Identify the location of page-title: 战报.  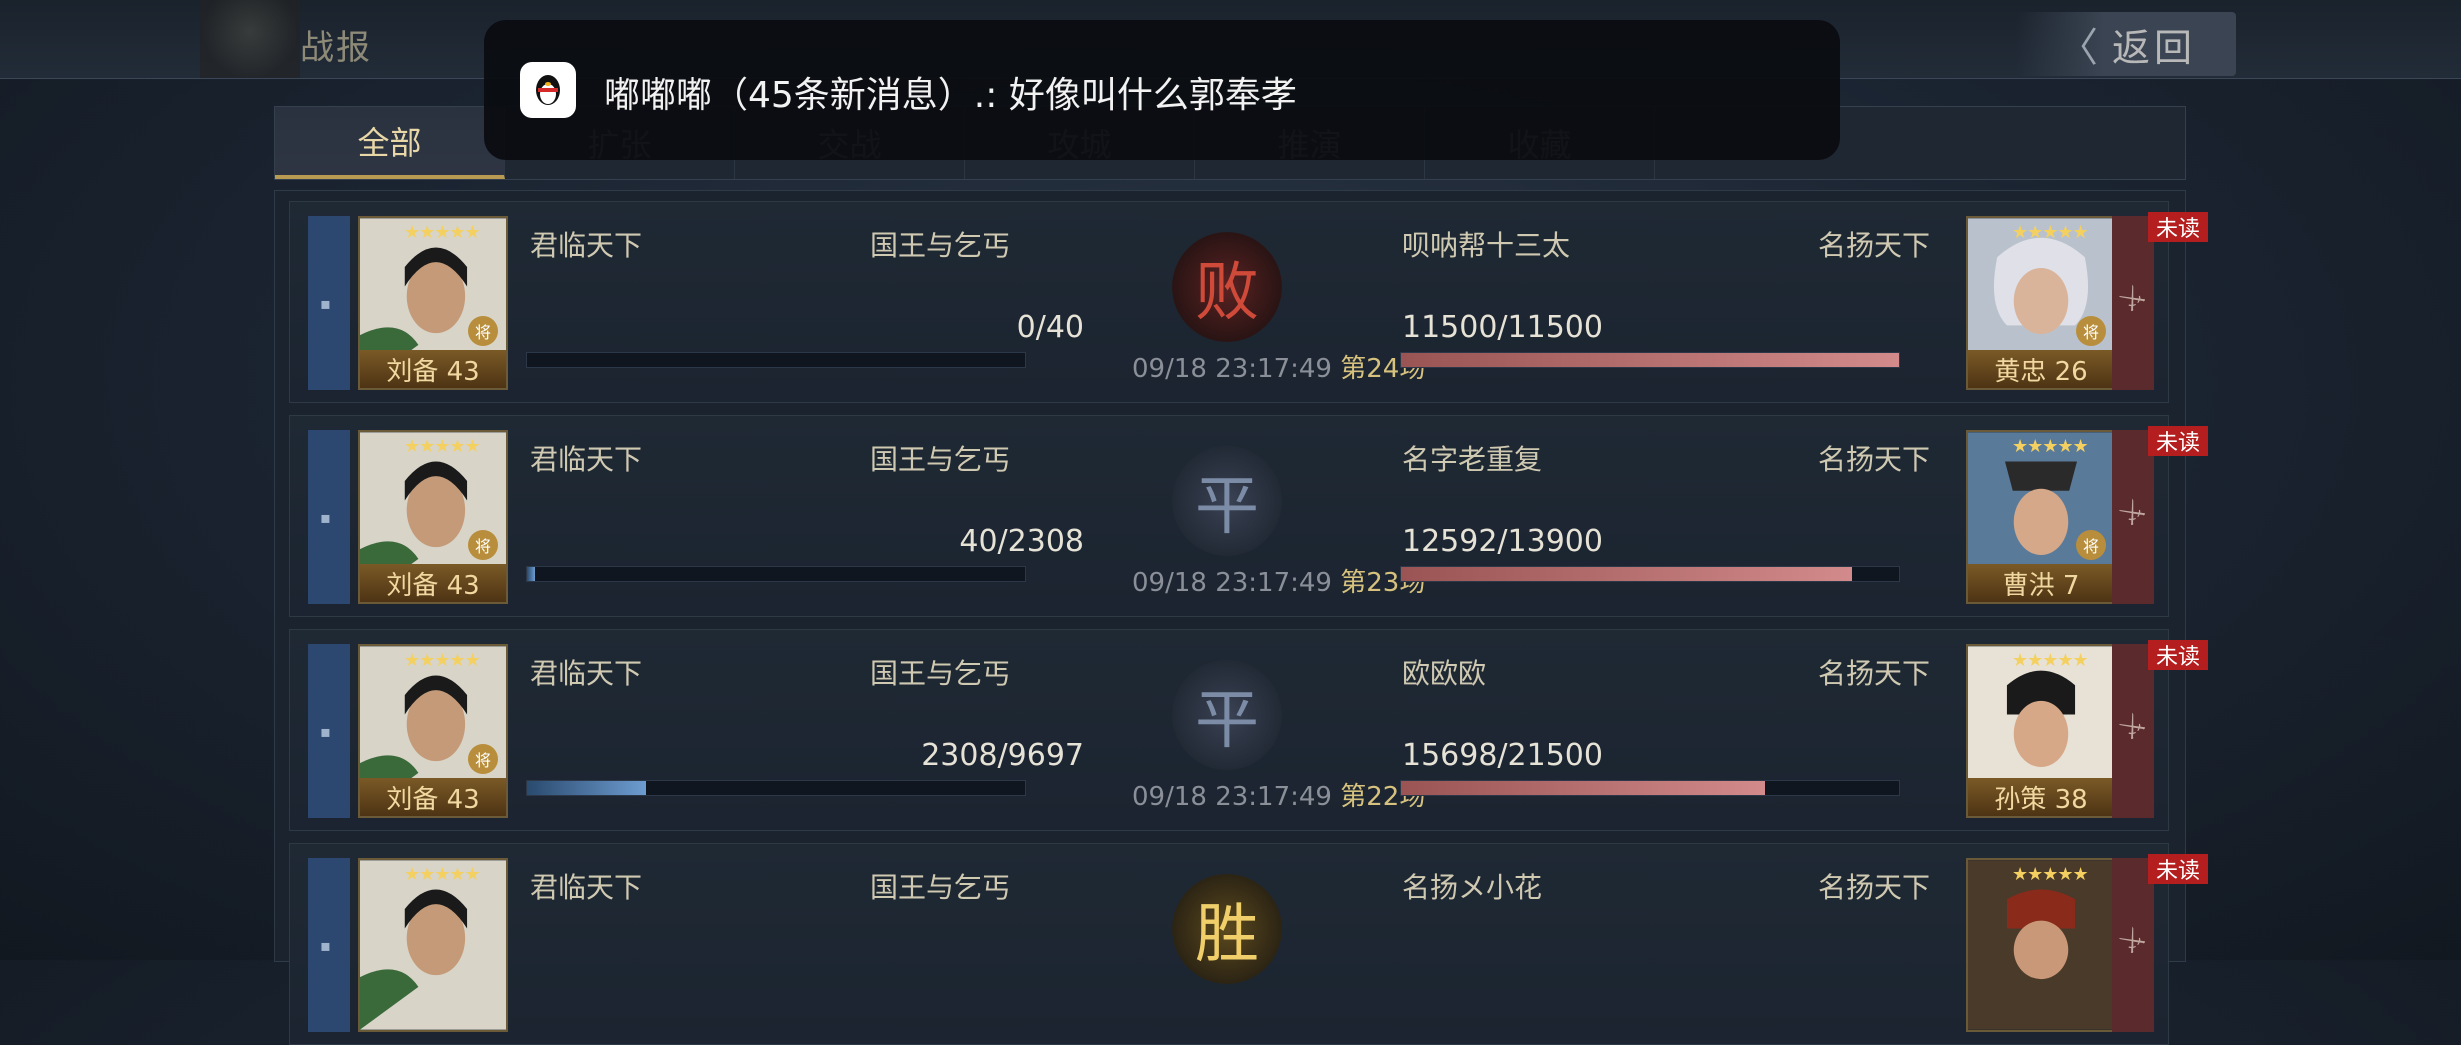
(336, 48).